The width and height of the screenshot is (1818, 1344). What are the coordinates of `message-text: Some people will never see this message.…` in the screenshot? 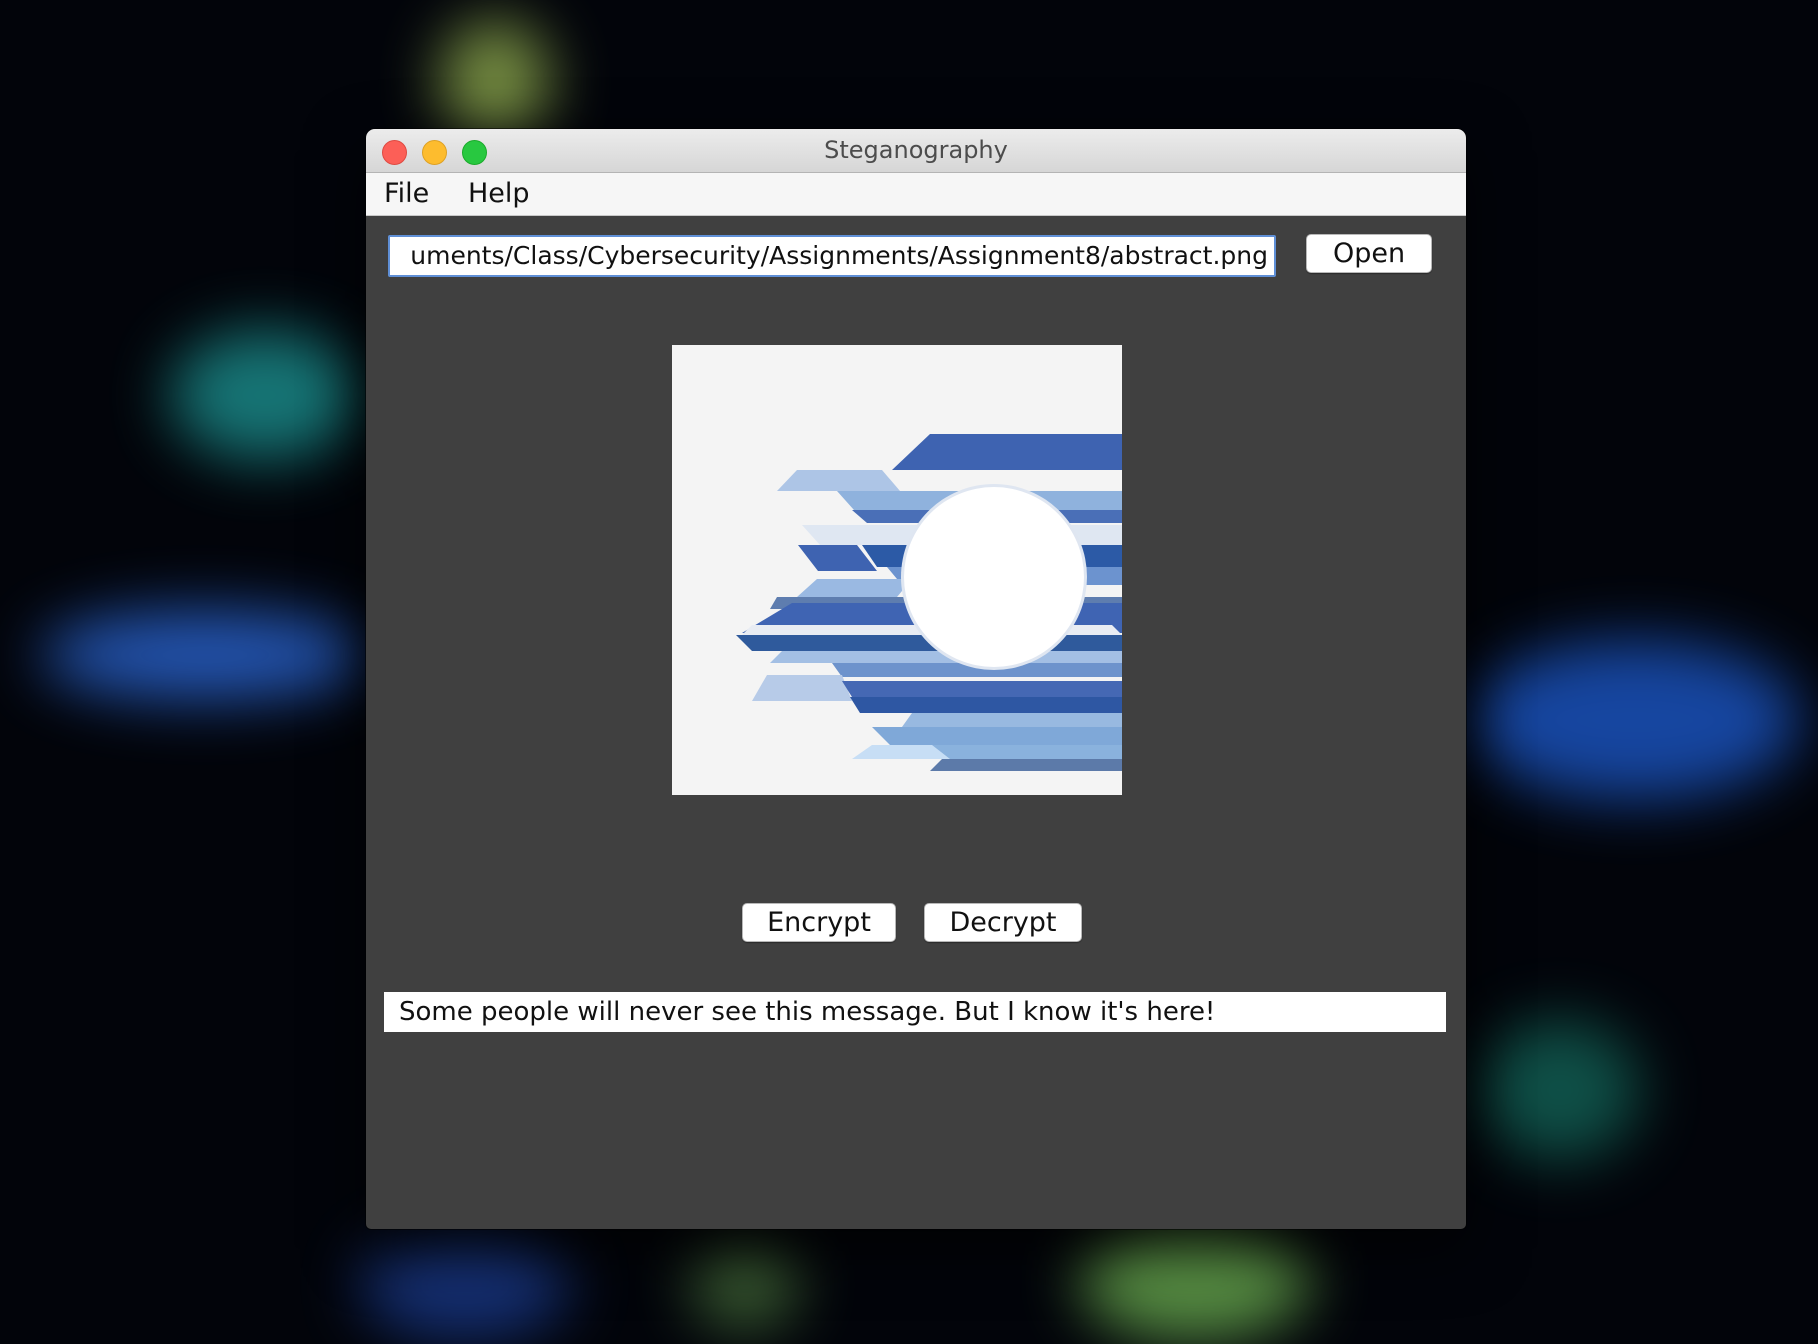 It's located at (807, 1012).